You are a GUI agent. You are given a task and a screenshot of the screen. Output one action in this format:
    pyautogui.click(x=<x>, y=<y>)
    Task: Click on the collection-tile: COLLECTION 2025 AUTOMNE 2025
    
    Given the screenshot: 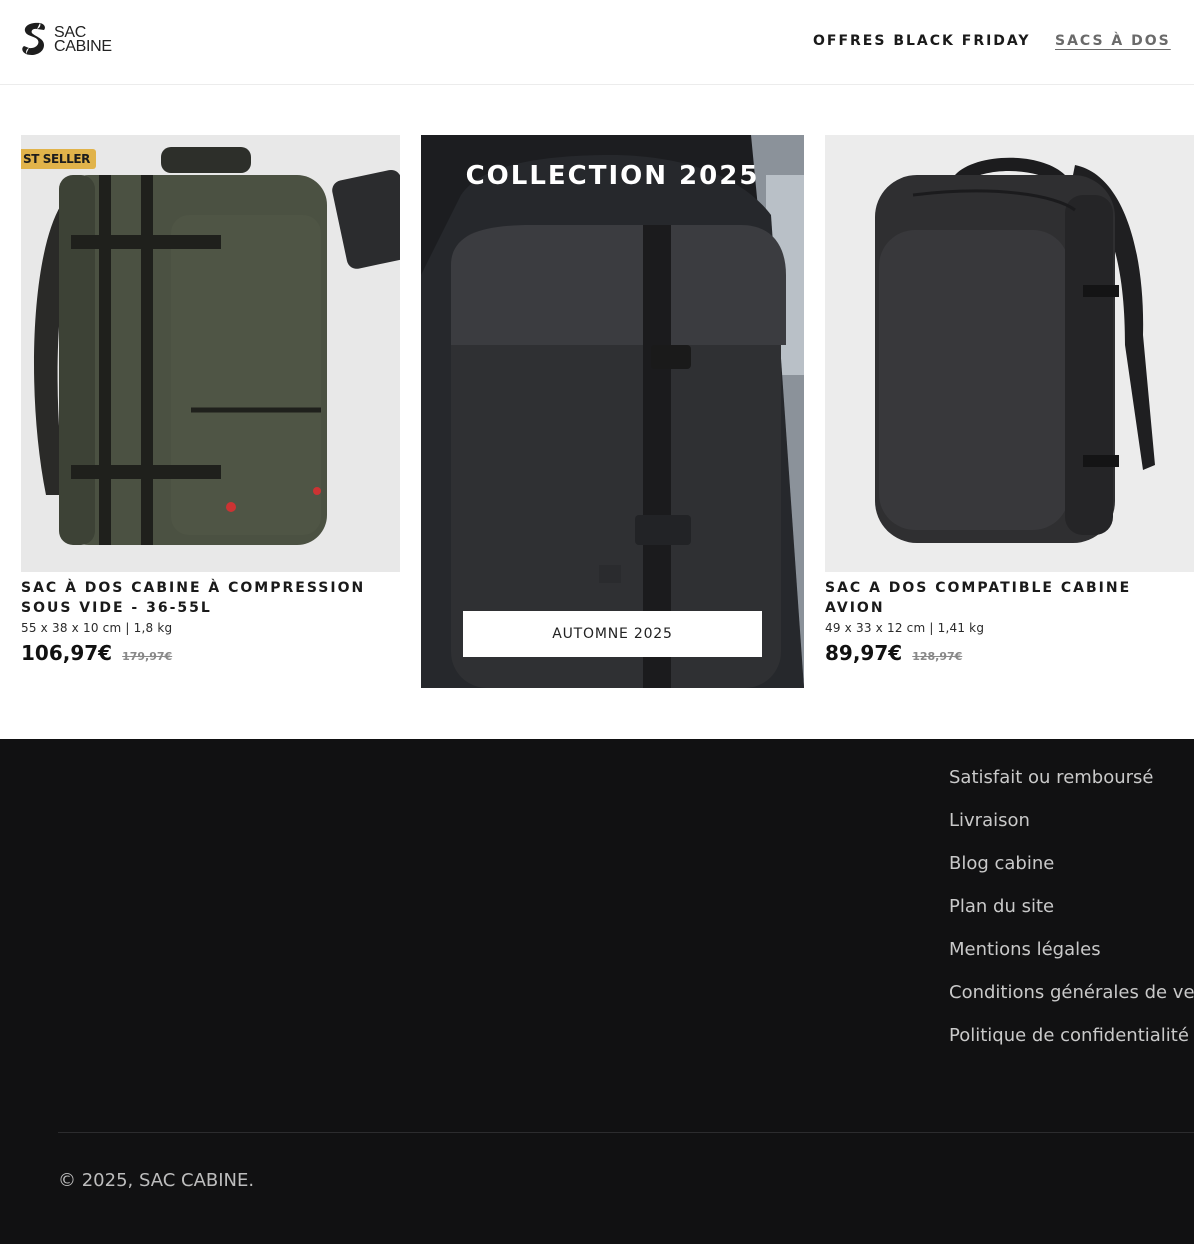 What is the action you would take?
    pyautogui.click(x=612, y=411)
    